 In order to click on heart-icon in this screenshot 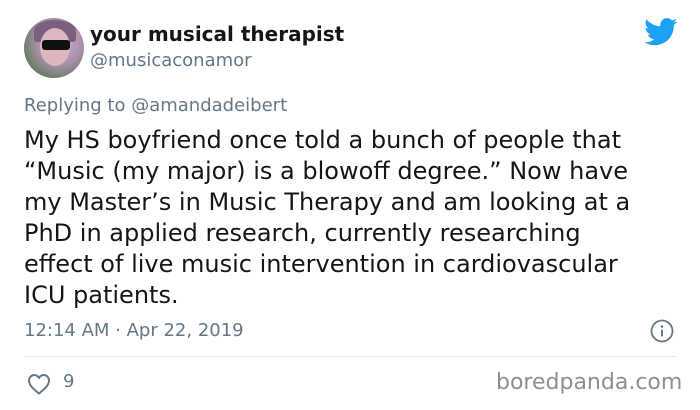, I will do `click(39, 384)`.